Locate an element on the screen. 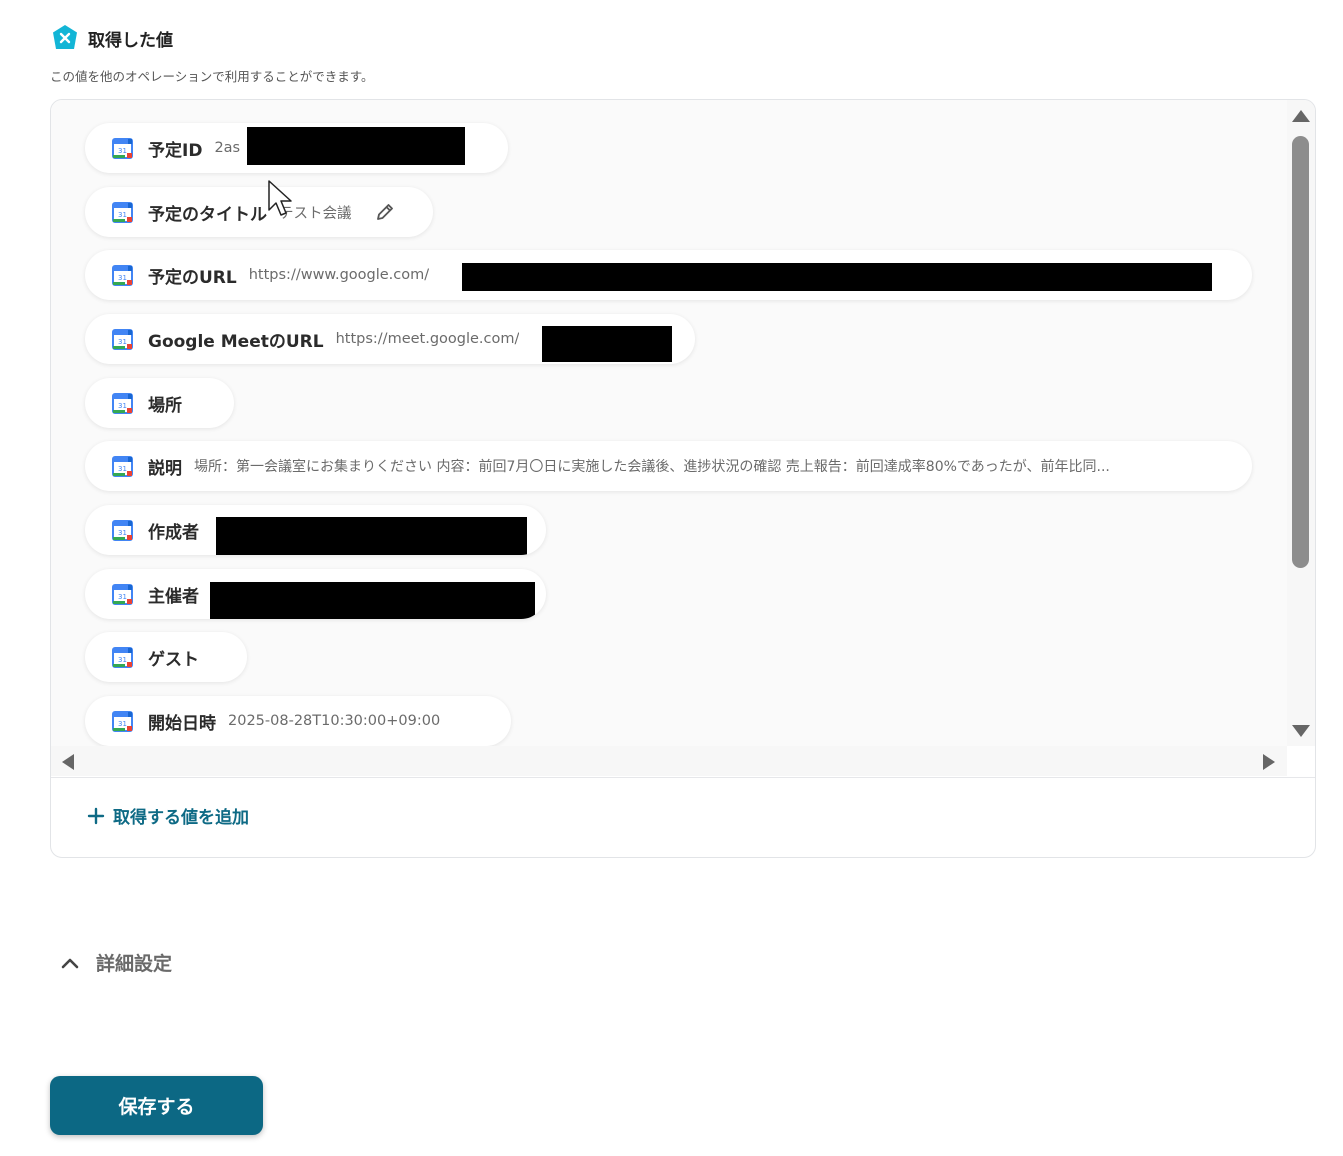 This screenshot has width=1343, height=1156. chip-value: 2025-08-28T10:30:00+09:00 is located at coordinates (334, 721).